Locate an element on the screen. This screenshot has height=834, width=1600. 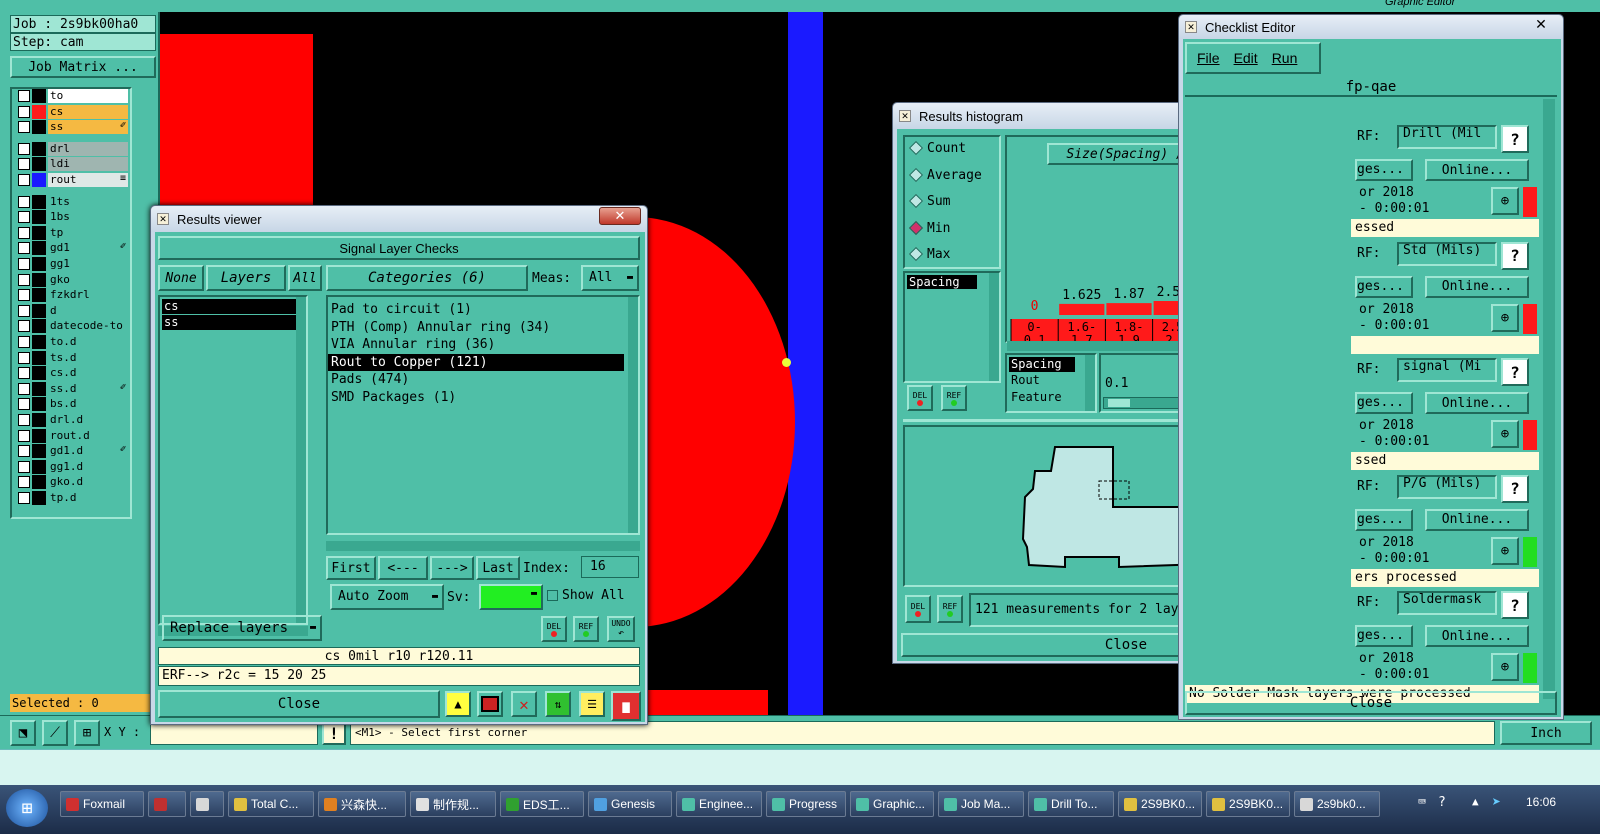
layer-results-vscrollbar is located at coordinates (301, 460).